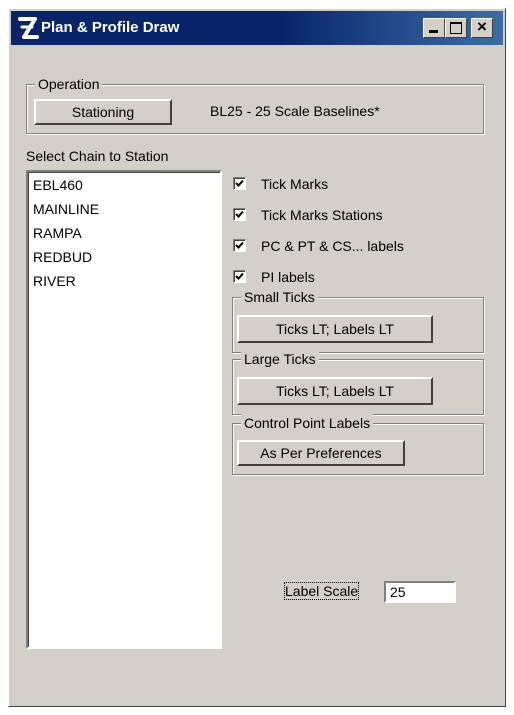 This screenshot has height=715, width=514. Describe the element at coordinates (420, 592) in the screenshot. I see `label-scale-input` at that location.